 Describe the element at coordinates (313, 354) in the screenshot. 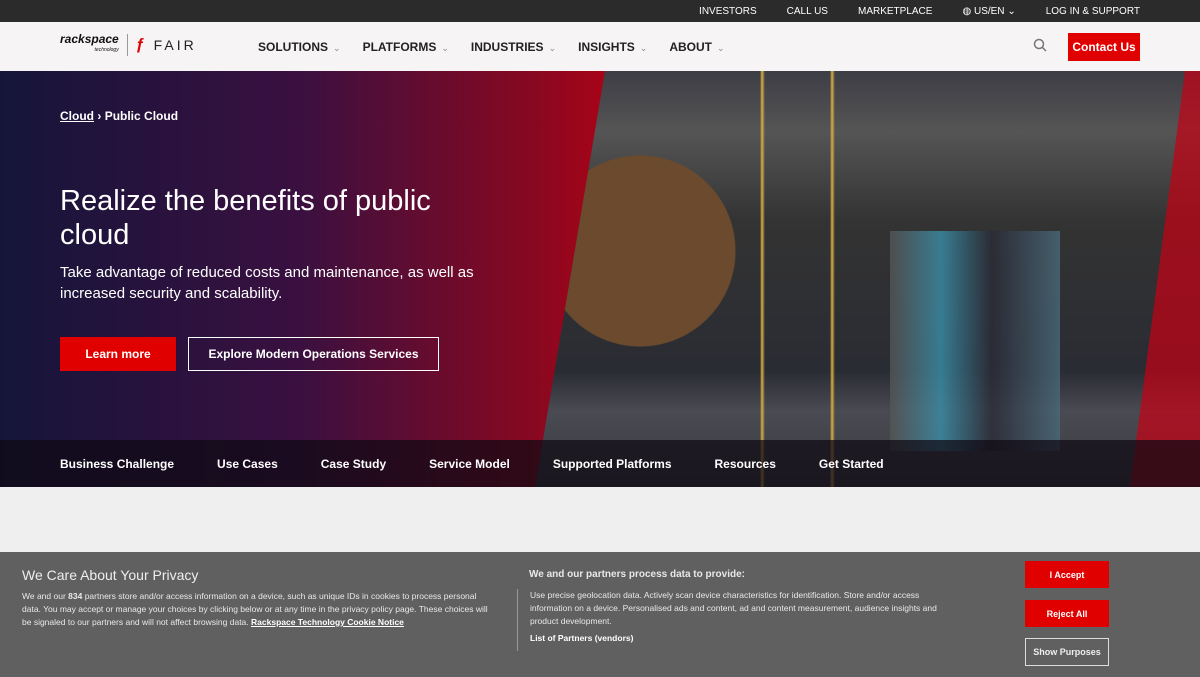

I see `explore-services-button: Explore Modern Operations Services` at that location.